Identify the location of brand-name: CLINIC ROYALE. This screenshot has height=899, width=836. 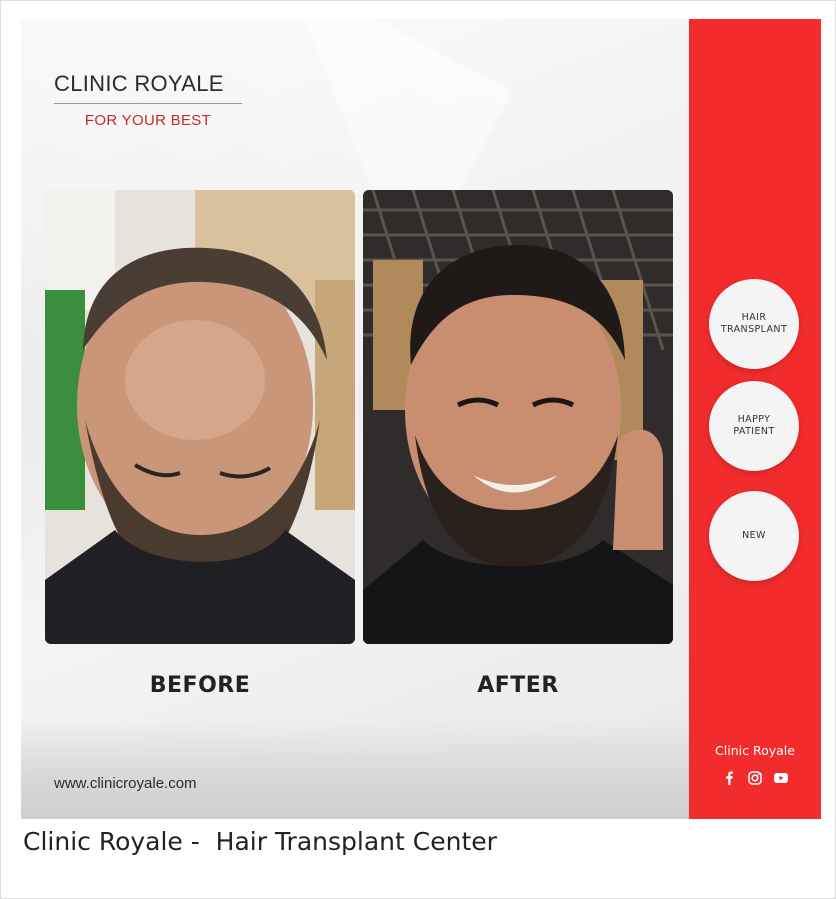
(139, 83).